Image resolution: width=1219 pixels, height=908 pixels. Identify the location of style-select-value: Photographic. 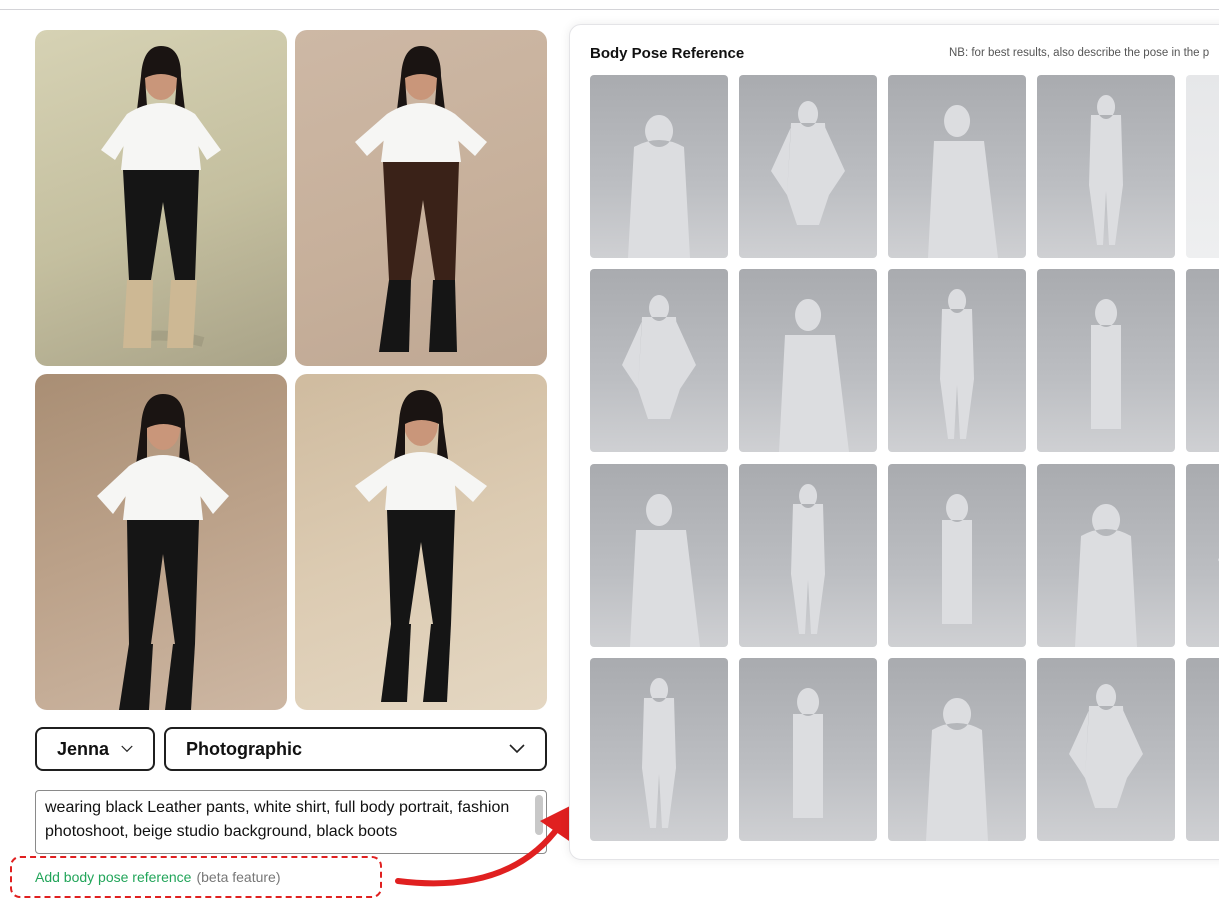
(244, 748).